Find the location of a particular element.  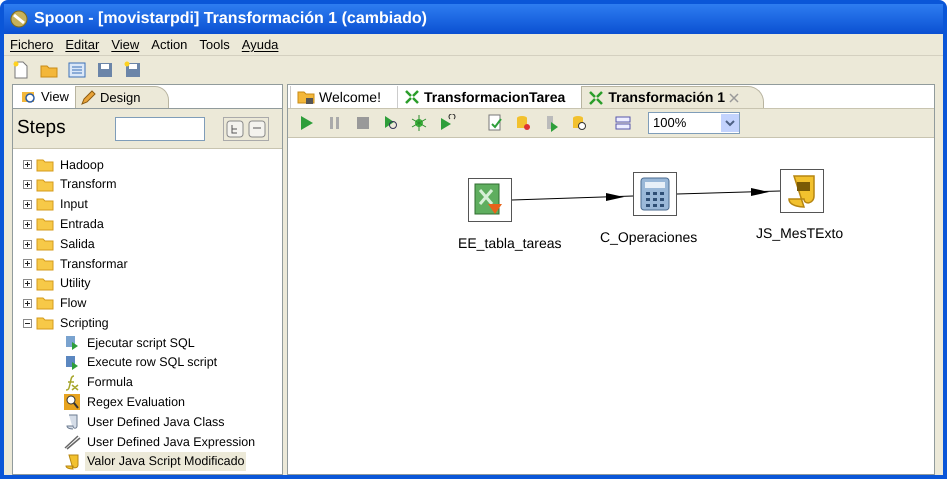

zoom-dropdown: 100% is located at coordinates (694, 123).